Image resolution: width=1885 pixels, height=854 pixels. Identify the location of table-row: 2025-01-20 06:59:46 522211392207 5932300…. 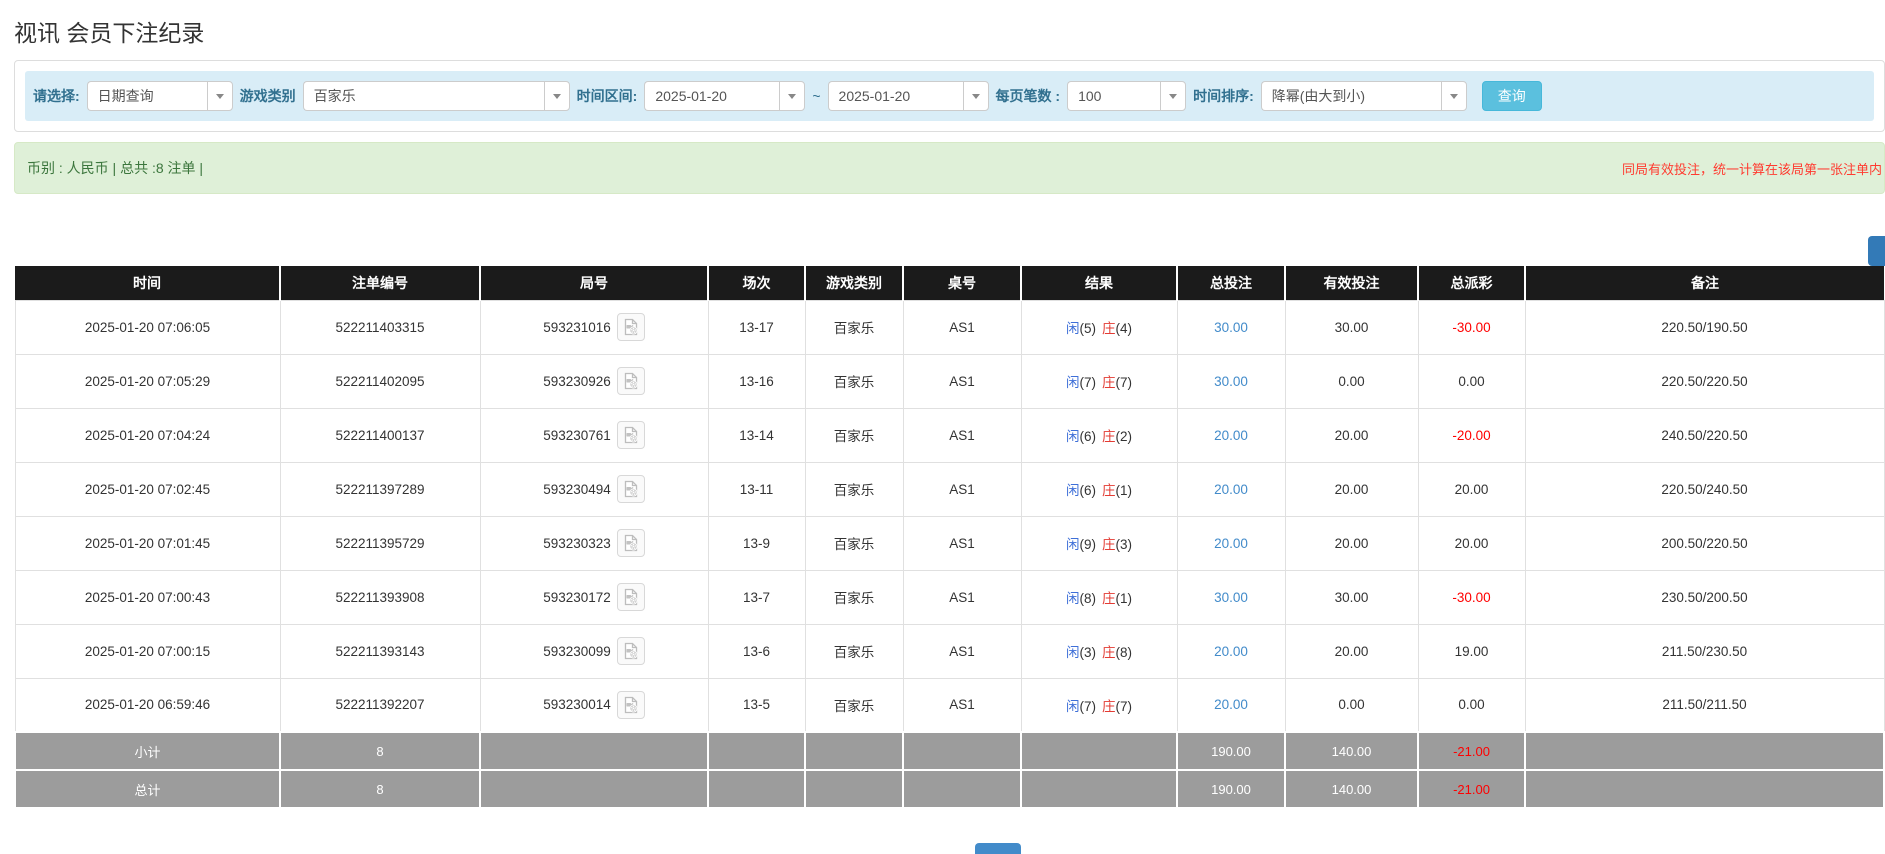
(949, 705).